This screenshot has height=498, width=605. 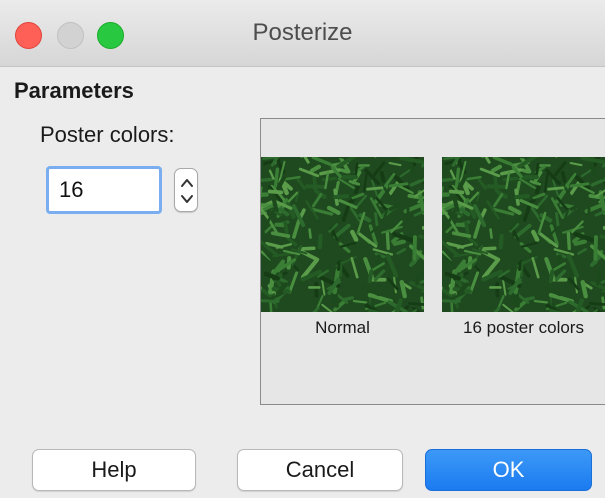 I want to click on posterized-preview-image, so click(x=523, y=234).